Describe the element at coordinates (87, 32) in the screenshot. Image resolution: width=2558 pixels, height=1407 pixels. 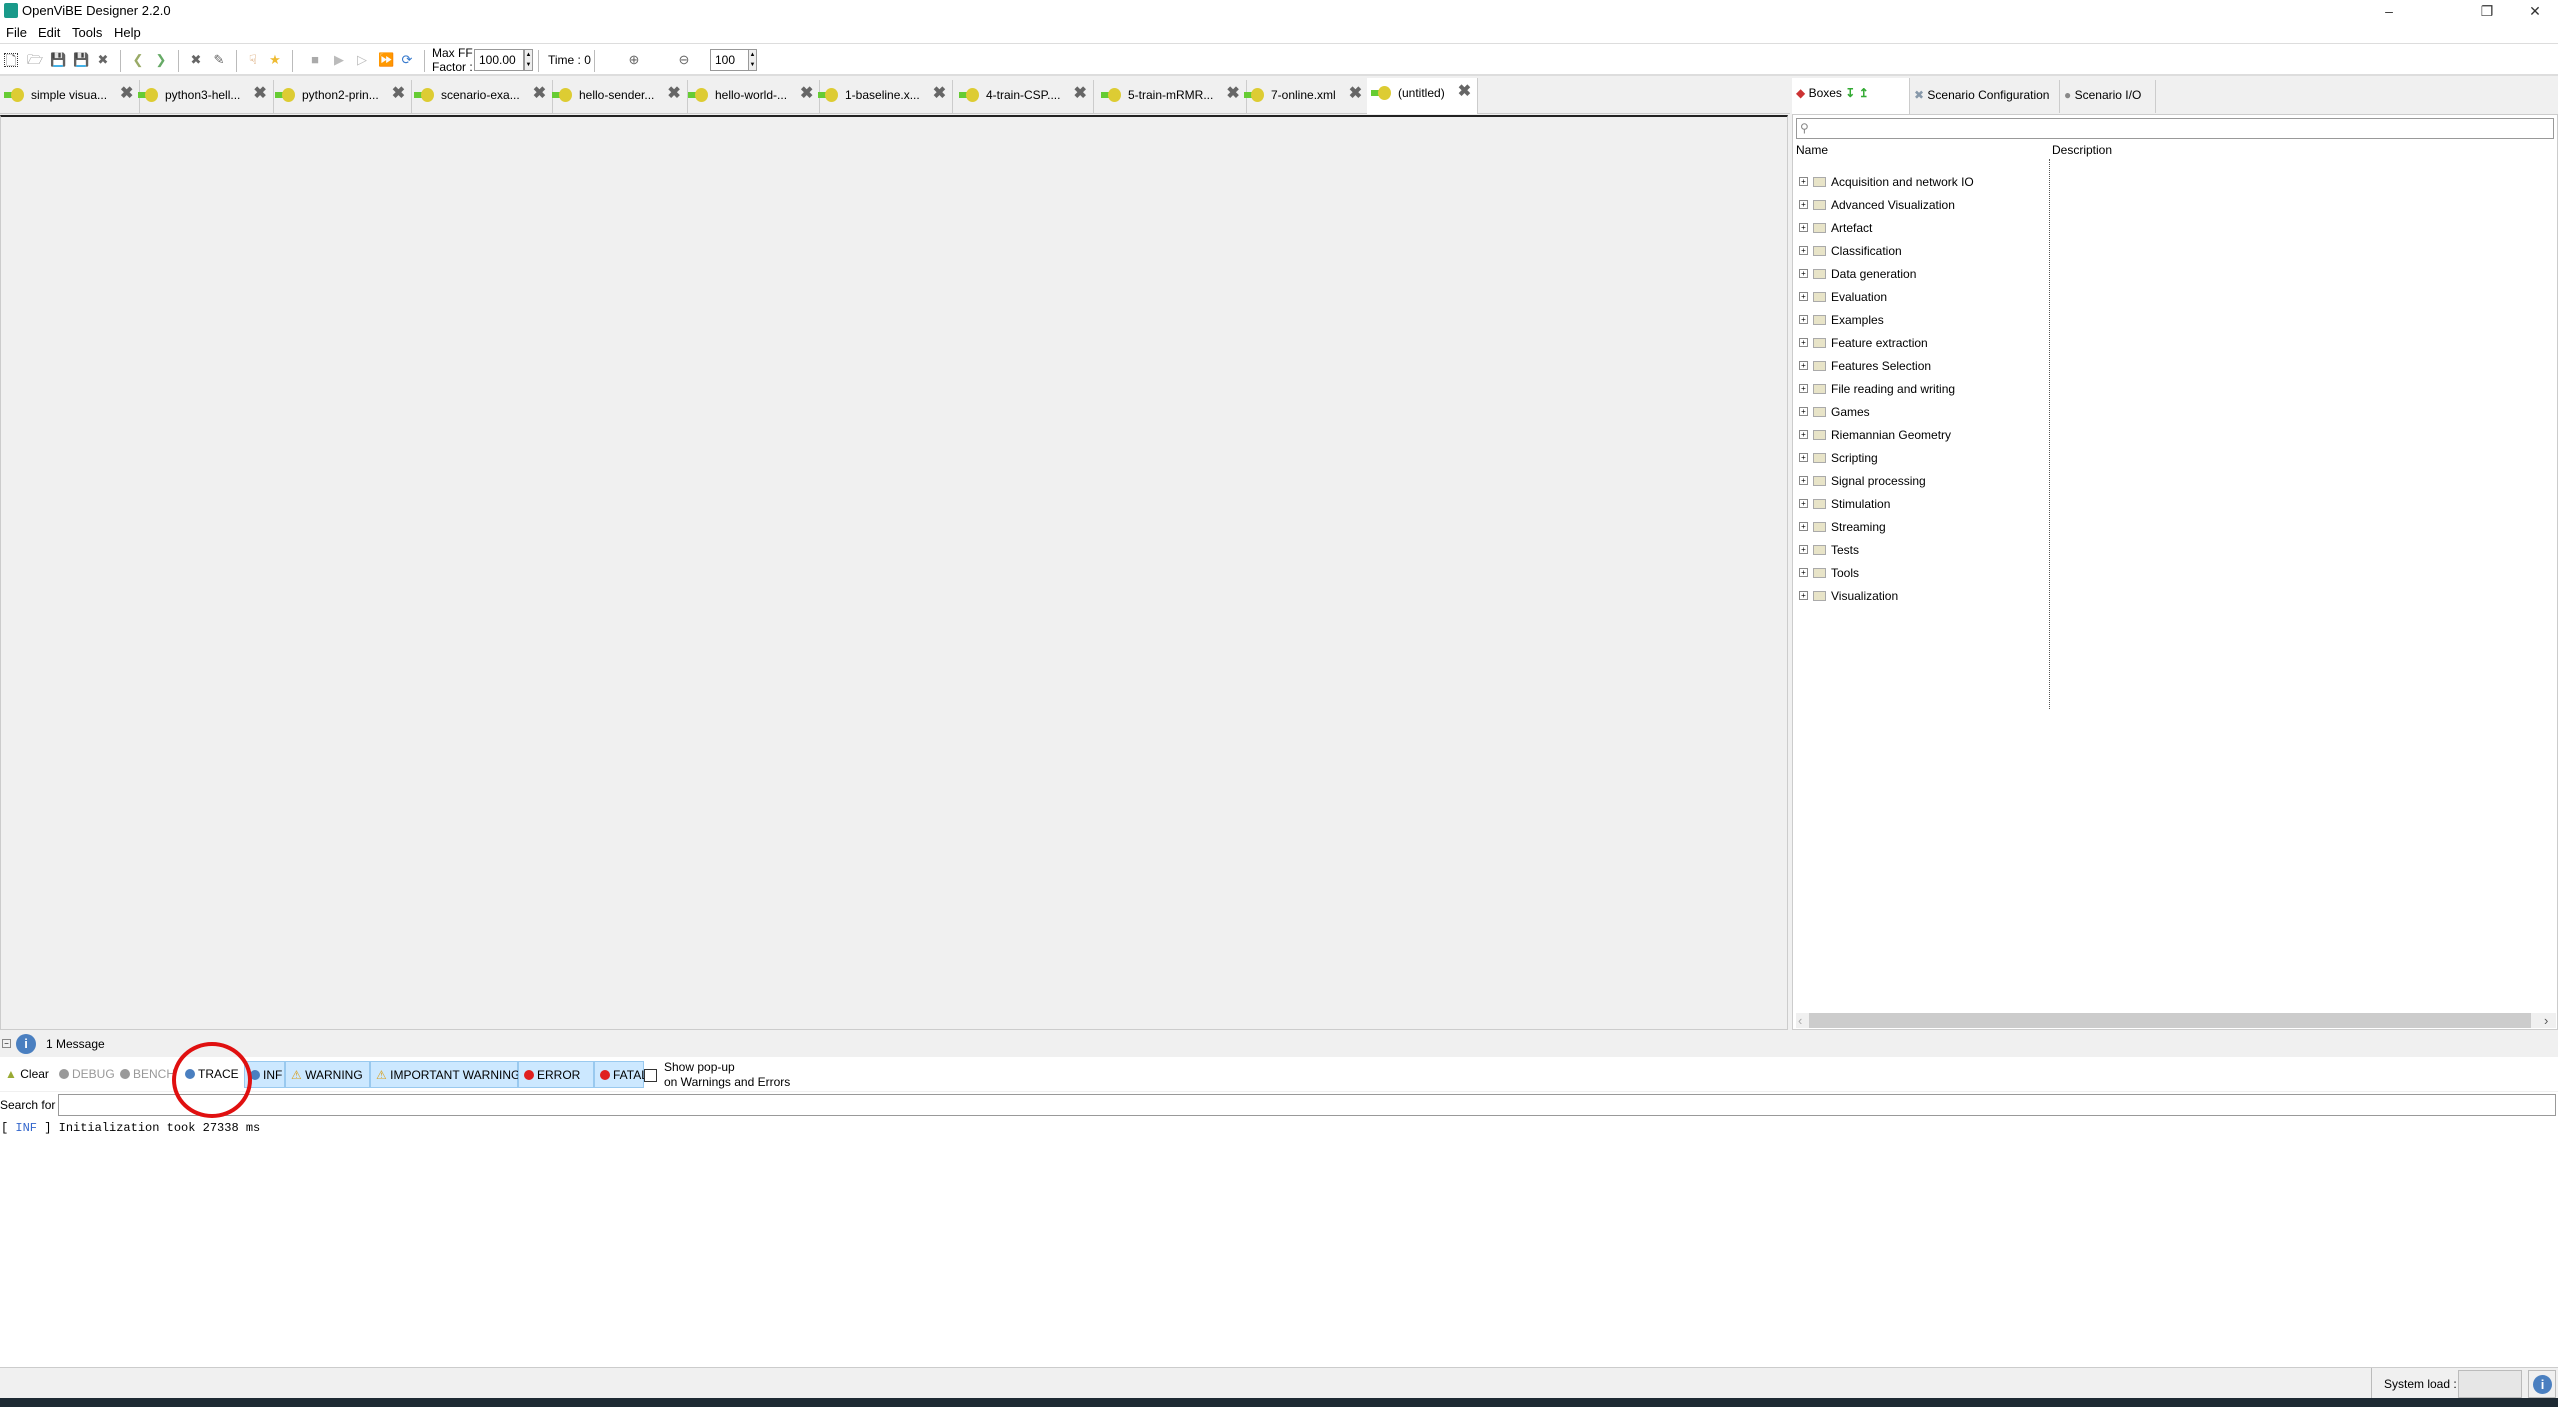
I see `menu-tools: Tools` at that location.